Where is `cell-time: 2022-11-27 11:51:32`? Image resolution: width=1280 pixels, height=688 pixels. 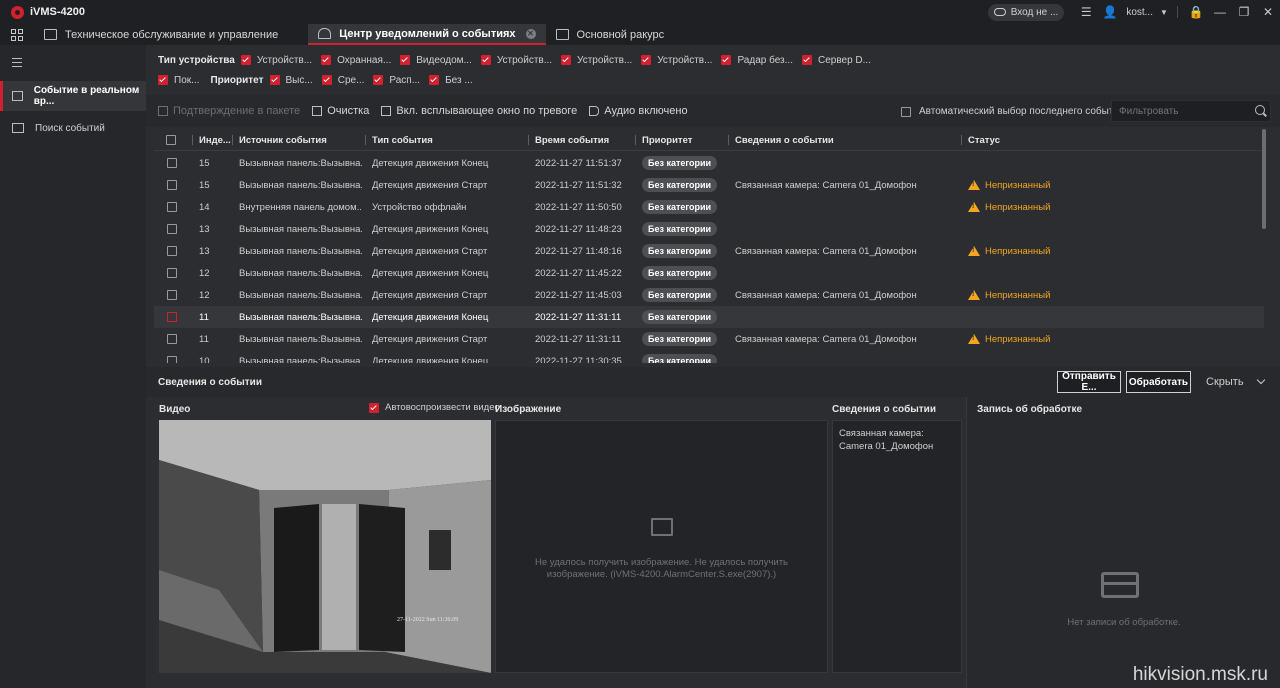
cell-time: 2022-11-27 11:51:32 is located at coordinates (578, 185).